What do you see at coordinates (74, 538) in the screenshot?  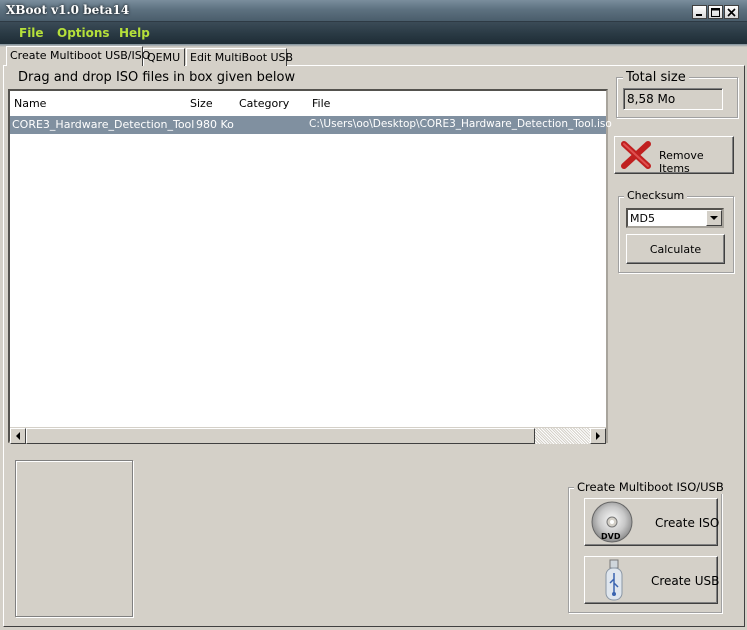 I see `preview-box` at bounding box center [74, 538].